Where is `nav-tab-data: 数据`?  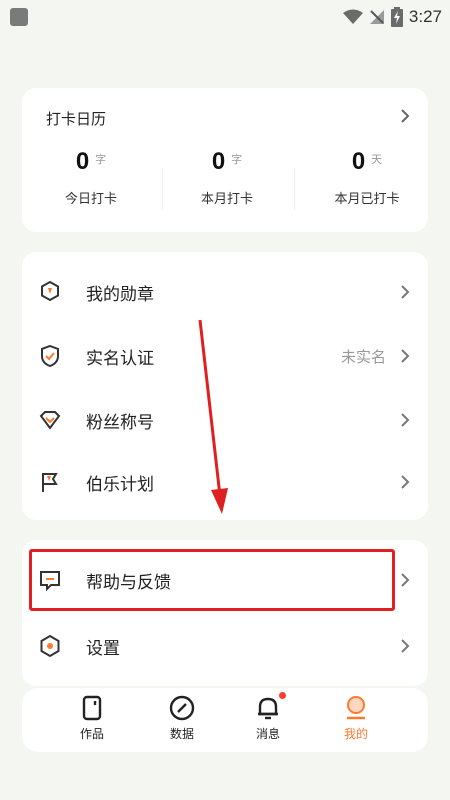
nav-tab-data: 数据 is located at coordinates (182, 718).